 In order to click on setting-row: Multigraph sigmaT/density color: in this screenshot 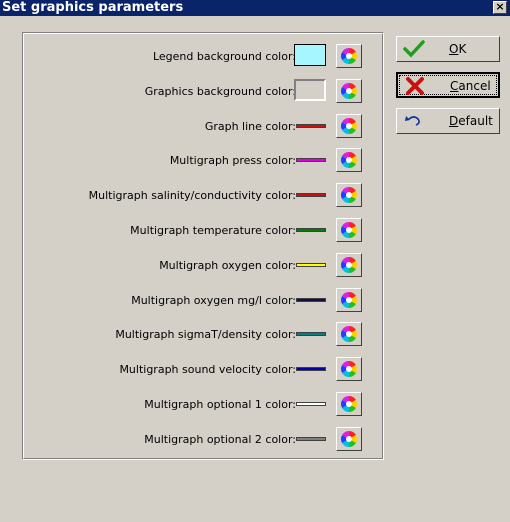, I will do `click(193, 333)`.